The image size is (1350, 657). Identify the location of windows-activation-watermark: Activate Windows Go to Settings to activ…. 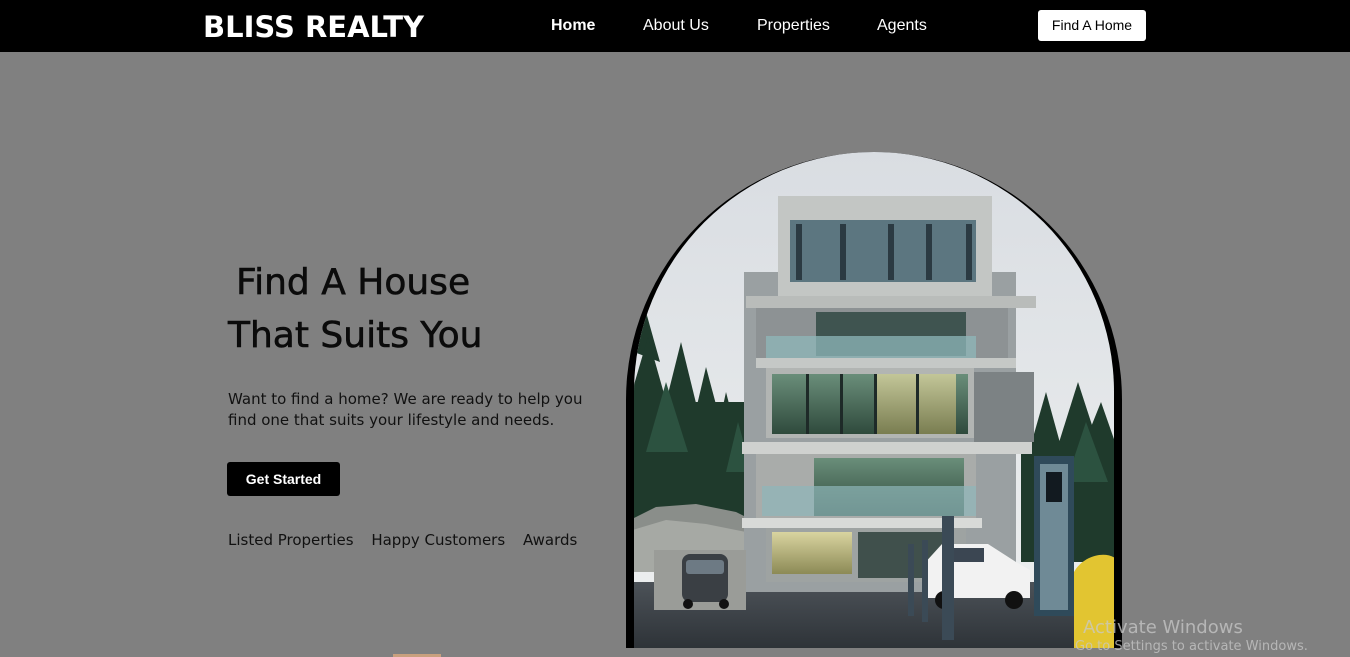
(1191, 636).